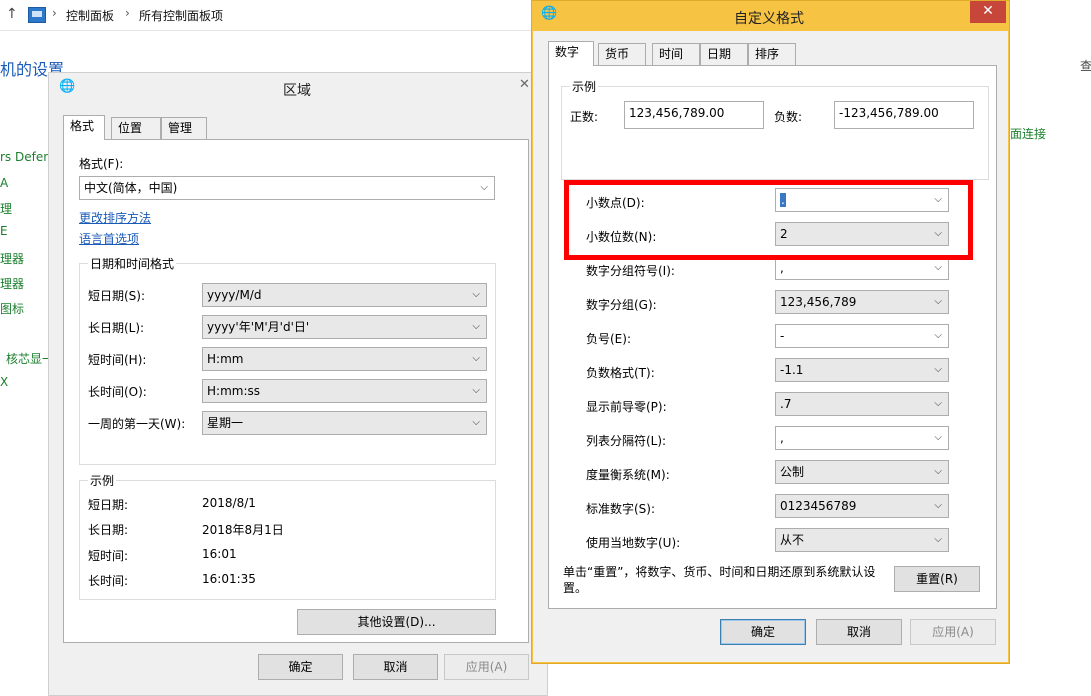 The image size is (1091, 696). I want to click on up-arrow-icon: ↑, so click(12, 14).